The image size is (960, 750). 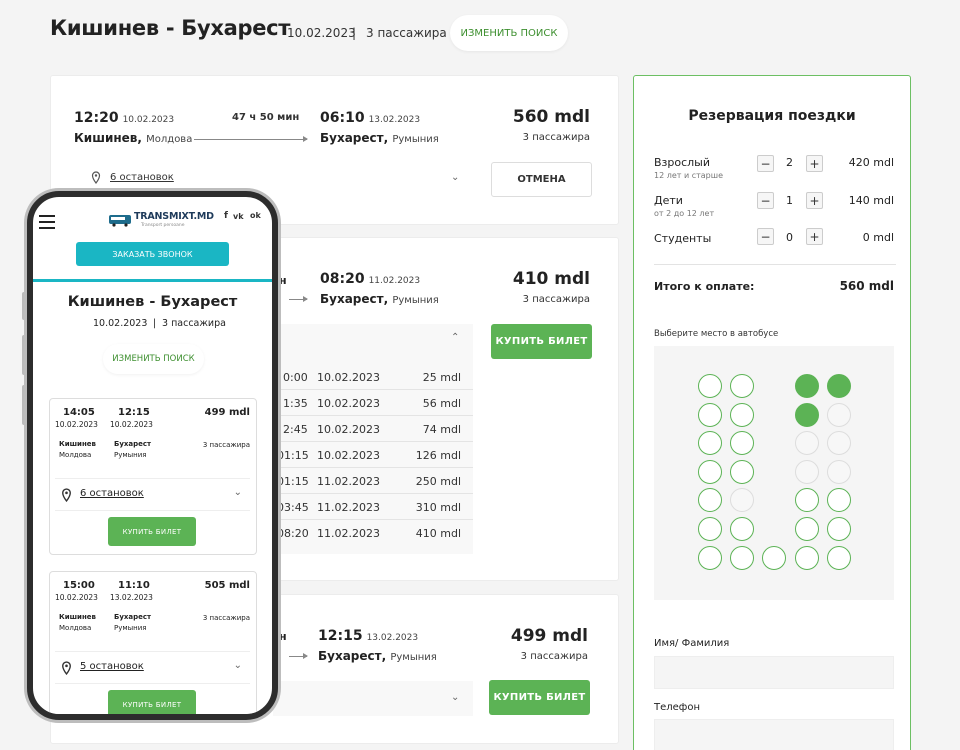 What do you see at coordinates (455, 337) in the screenshot?
I see `chevron-up-icon: ⌃` at bounding box center [455, 337].